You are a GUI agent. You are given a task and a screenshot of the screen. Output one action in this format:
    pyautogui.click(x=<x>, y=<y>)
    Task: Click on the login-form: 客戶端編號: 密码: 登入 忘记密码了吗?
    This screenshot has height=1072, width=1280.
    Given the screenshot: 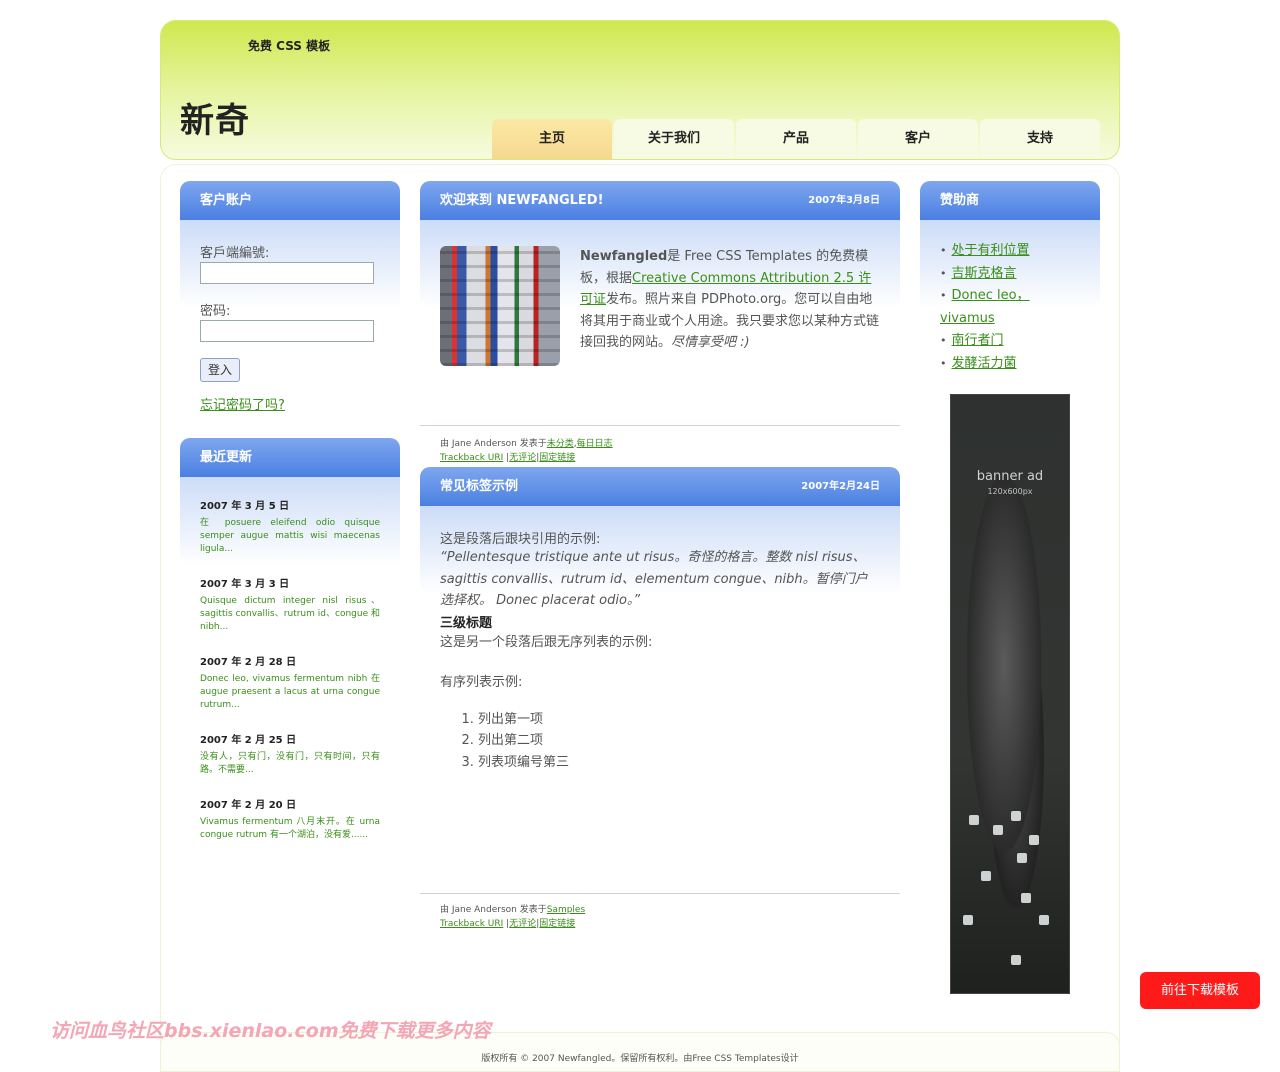 What is the action you would take?
    pyautogui.click(x=290, y=340)
    